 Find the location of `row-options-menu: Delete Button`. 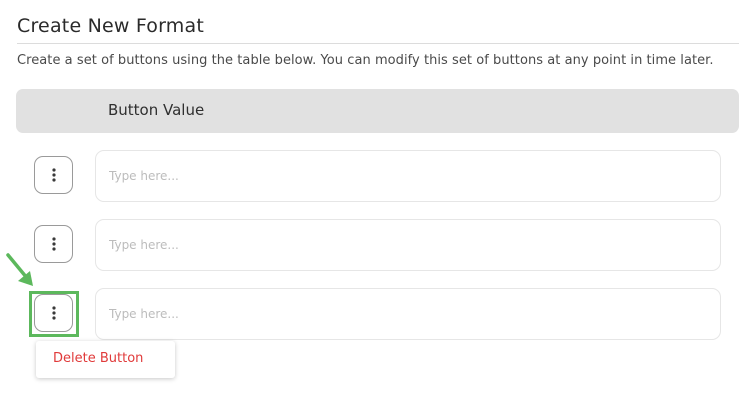

row-options-menu: Delete Button is located at coordinates (105, 359).